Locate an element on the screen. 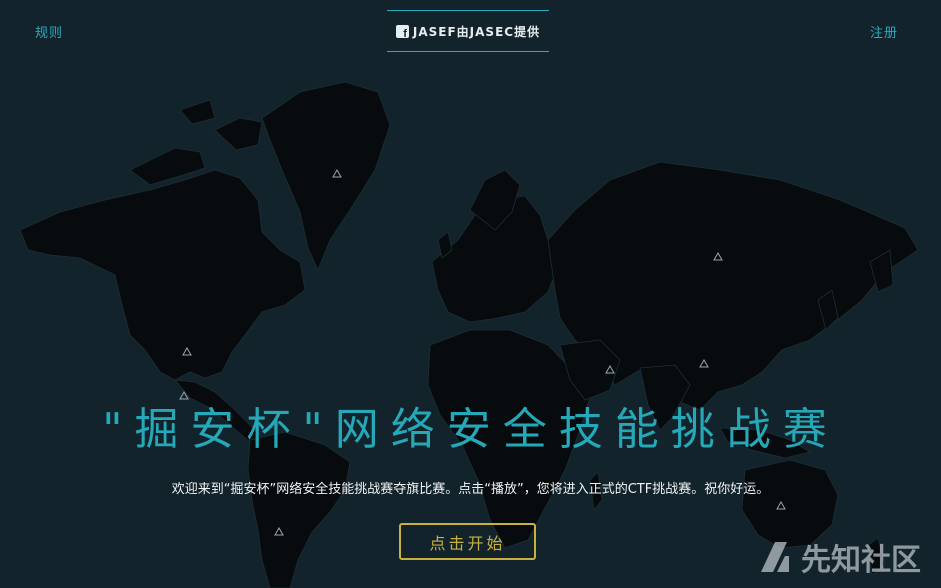  watermark-text: 先知社区 is located at coordinates (861, 560).